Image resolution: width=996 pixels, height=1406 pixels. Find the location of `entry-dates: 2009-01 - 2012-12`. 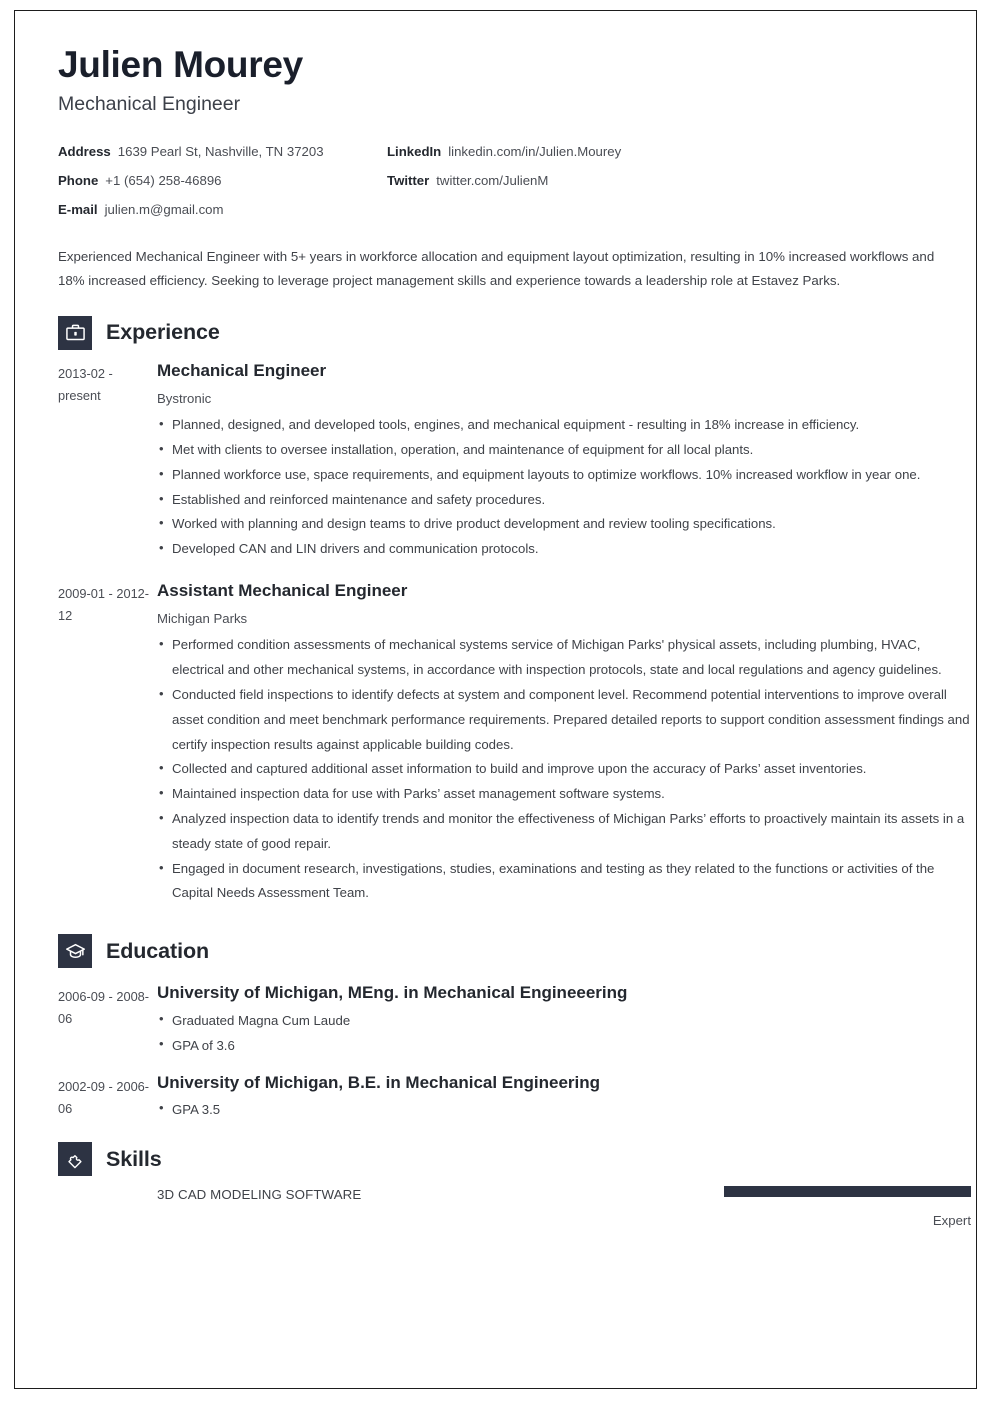

entry-dates: 2009-01 - 2012-12 is located at coordinates (104, 604).